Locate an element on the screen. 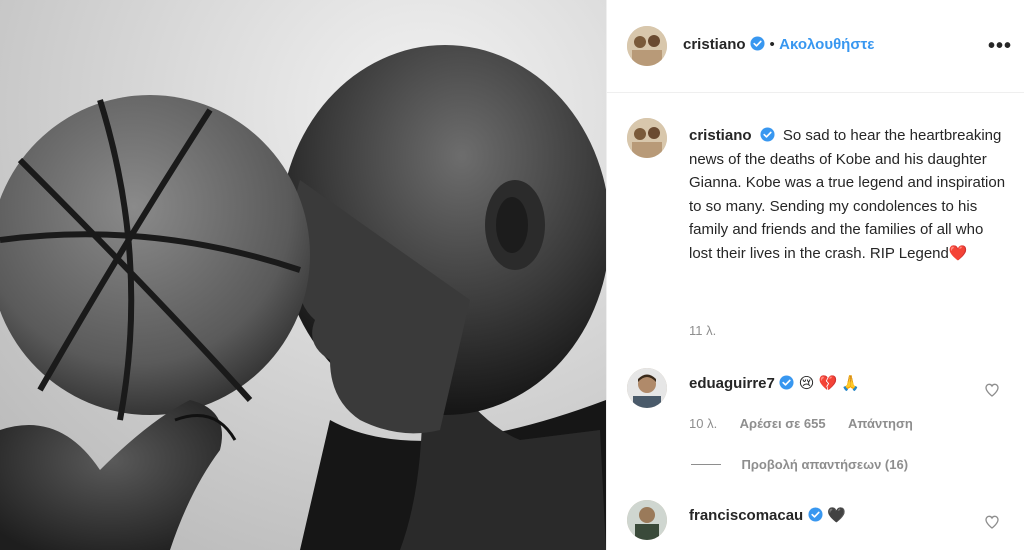  comment-author-username: franciscomacau is located at coordinates (746, 515).